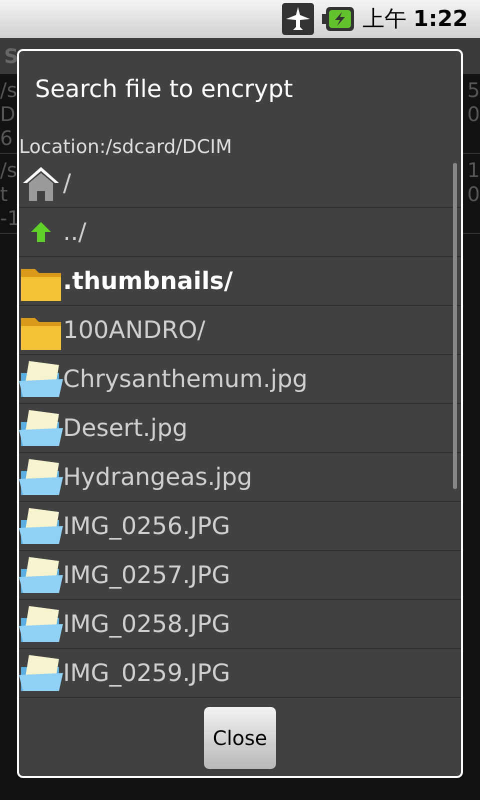  I want to click on file-path-text: 6, so click(7, 138).